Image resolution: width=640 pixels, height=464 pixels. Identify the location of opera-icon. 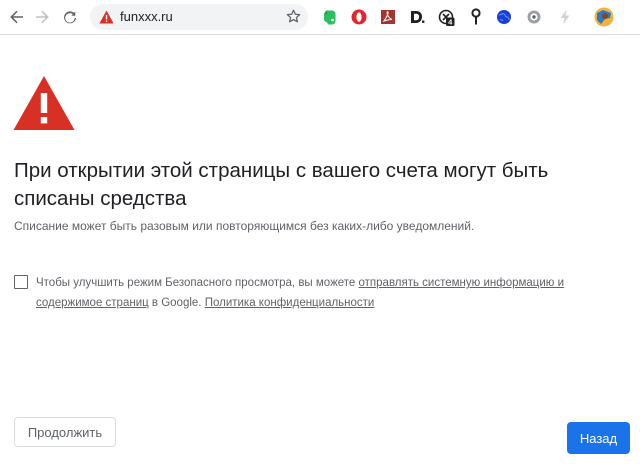
(359, 17).